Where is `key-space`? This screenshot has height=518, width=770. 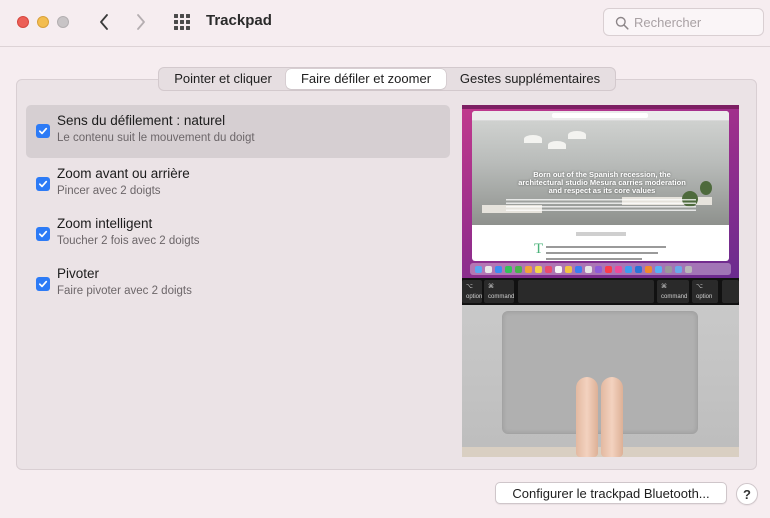
key-space is located at coordinates (586, 291).